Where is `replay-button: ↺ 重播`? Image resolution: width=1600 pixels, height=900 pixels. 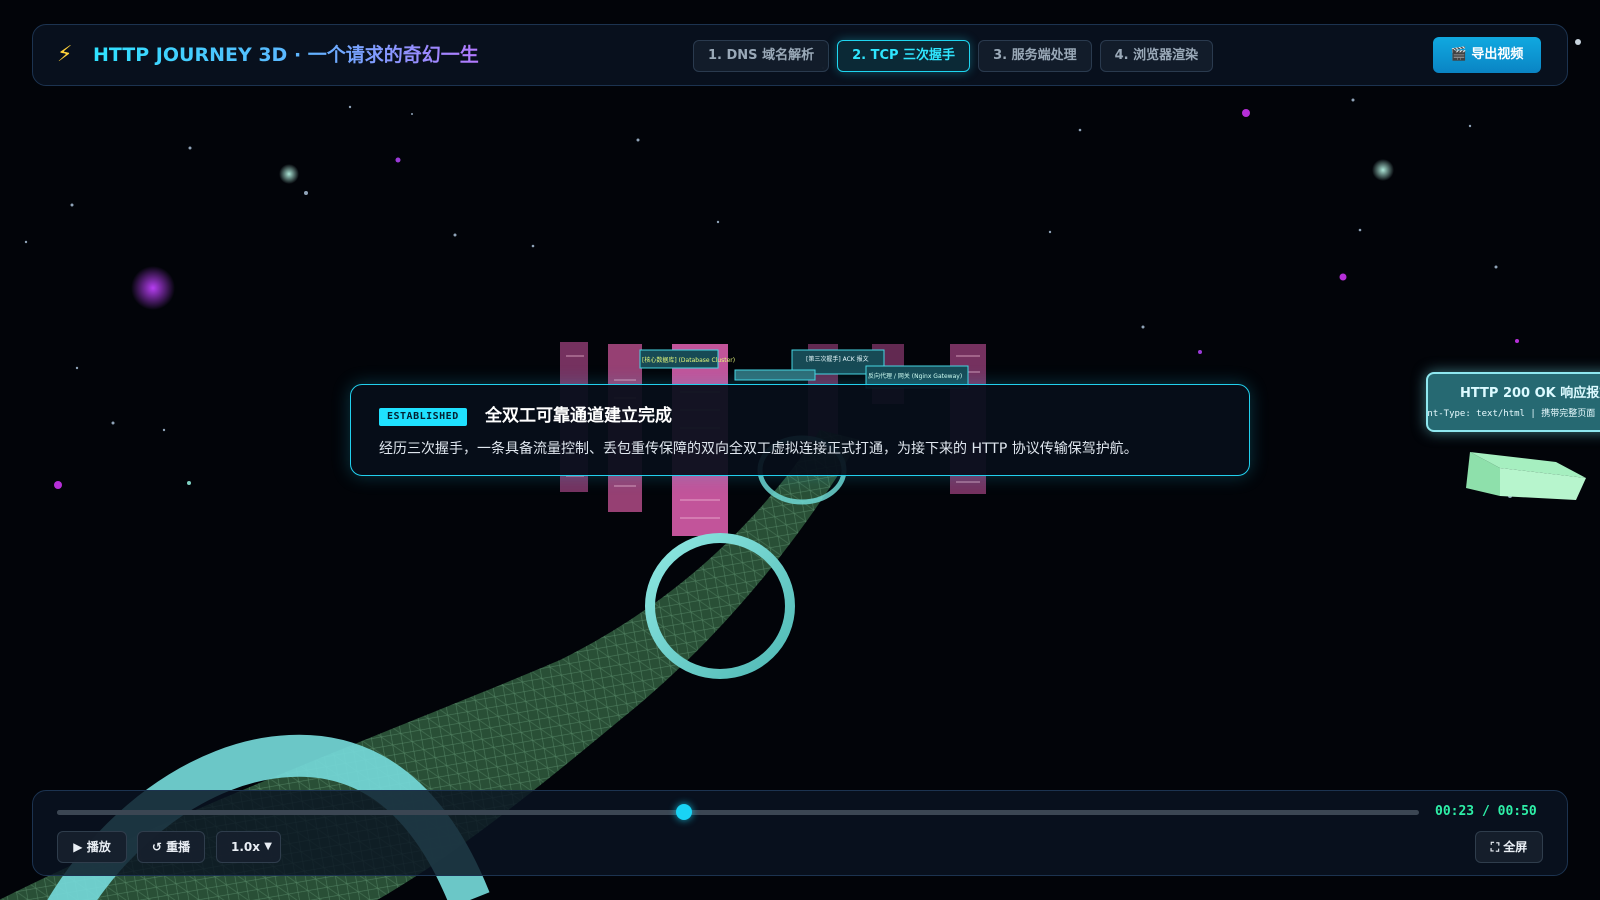
replay-button: ↺ 重播 is located at coordinates (171, 847).